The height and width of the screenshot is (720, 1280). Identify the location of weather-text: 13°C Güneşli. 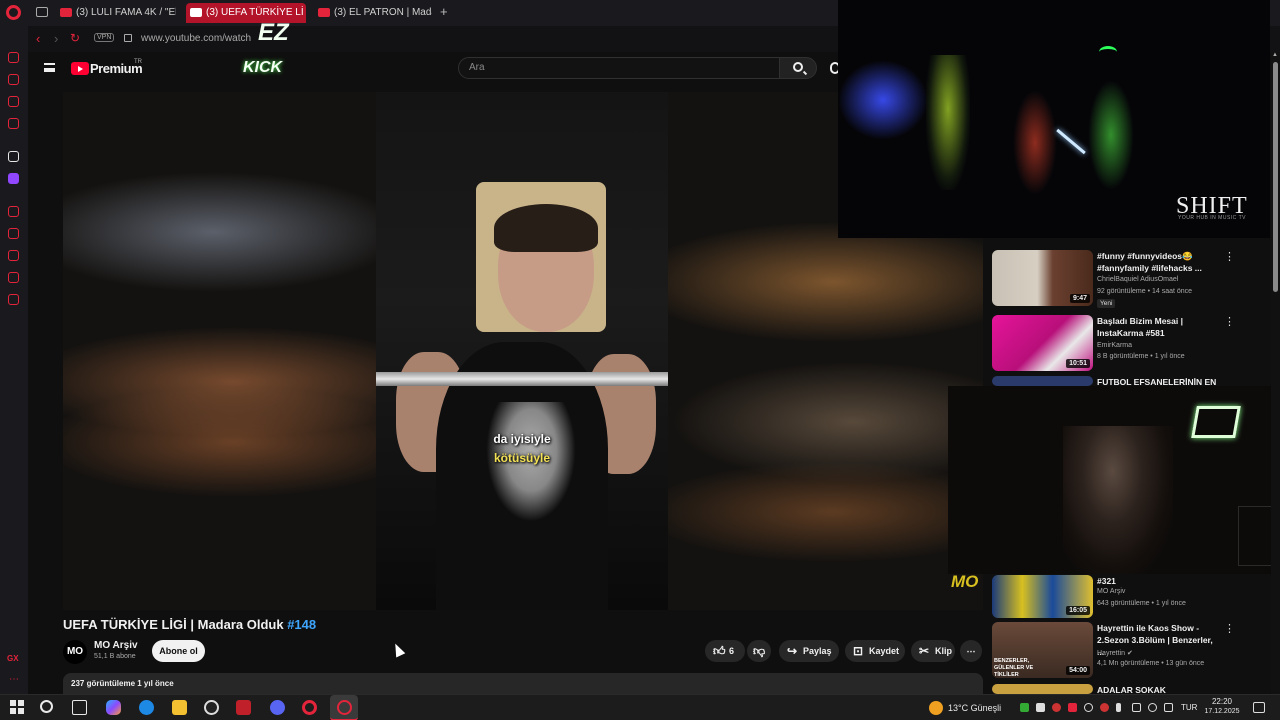
(974, 708).